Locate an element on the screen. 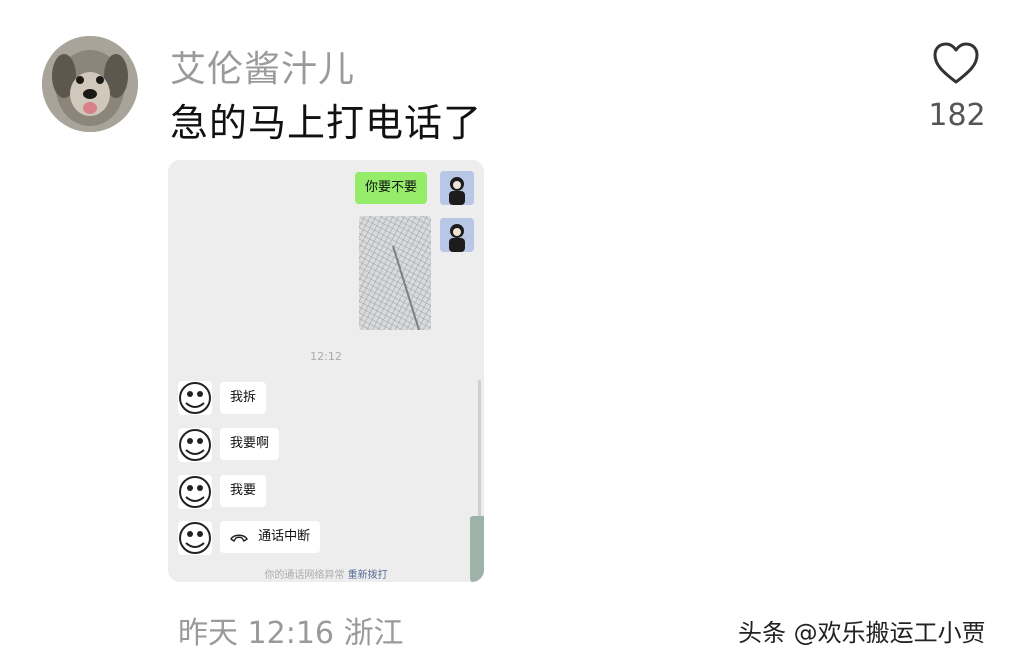  message-text: 通话中断 is located at coordinates (284, 536).